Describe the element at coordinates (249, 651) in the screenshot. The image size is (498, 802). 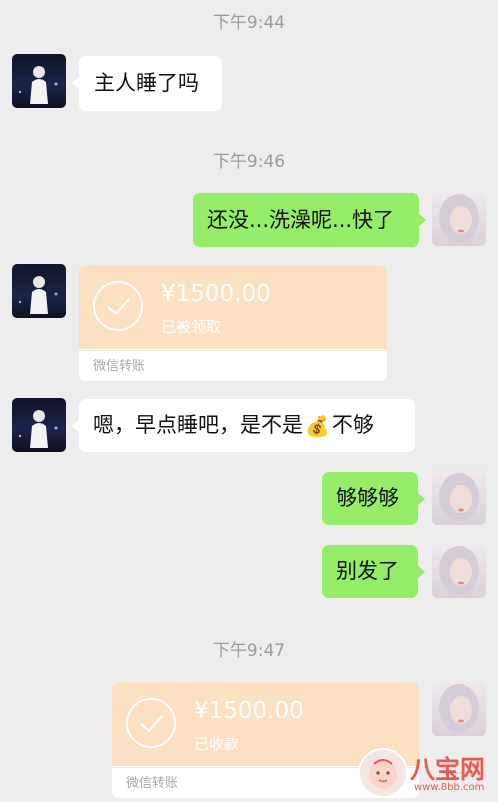
I see `timestamp: 下午9:47` at that location.